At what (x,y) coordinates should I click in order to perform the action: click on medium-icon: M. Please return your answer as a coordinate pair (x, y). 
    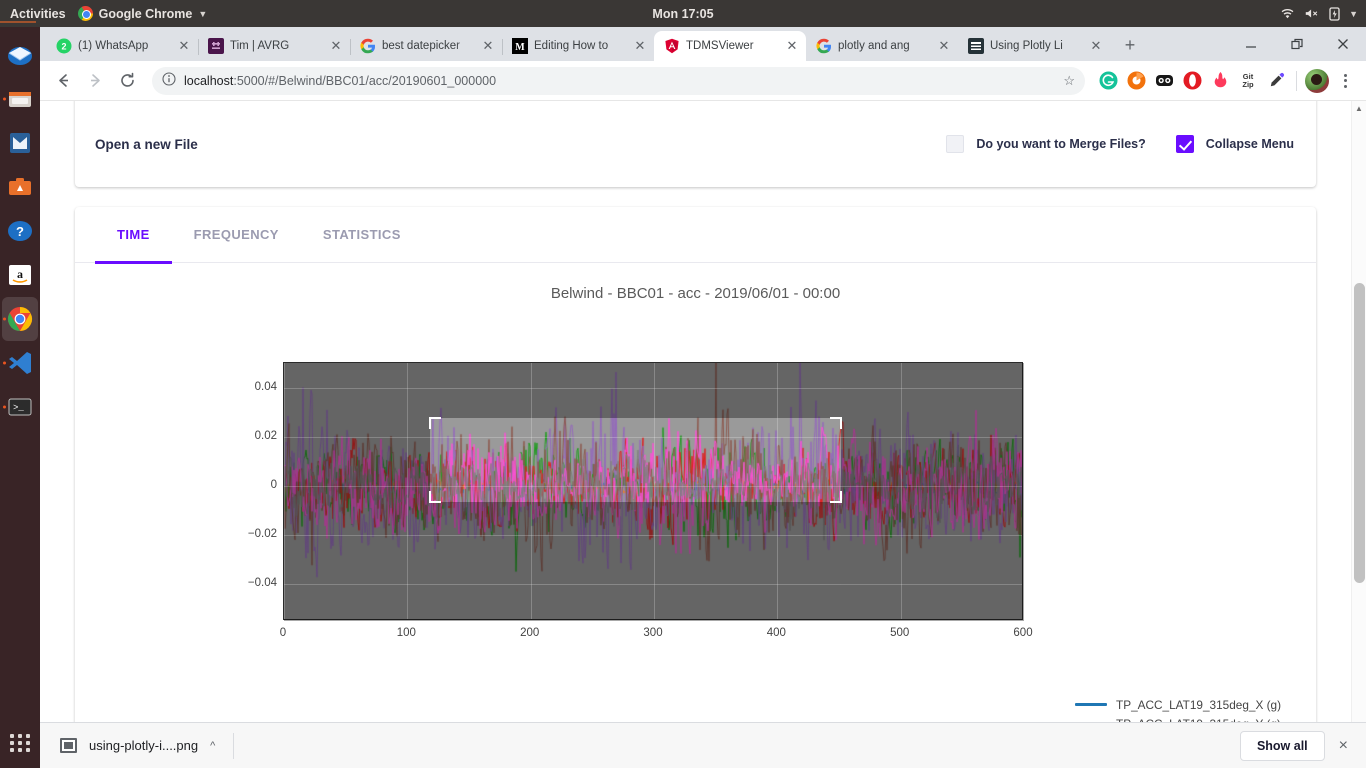
    Looking at the image, I should click on (520, 46).